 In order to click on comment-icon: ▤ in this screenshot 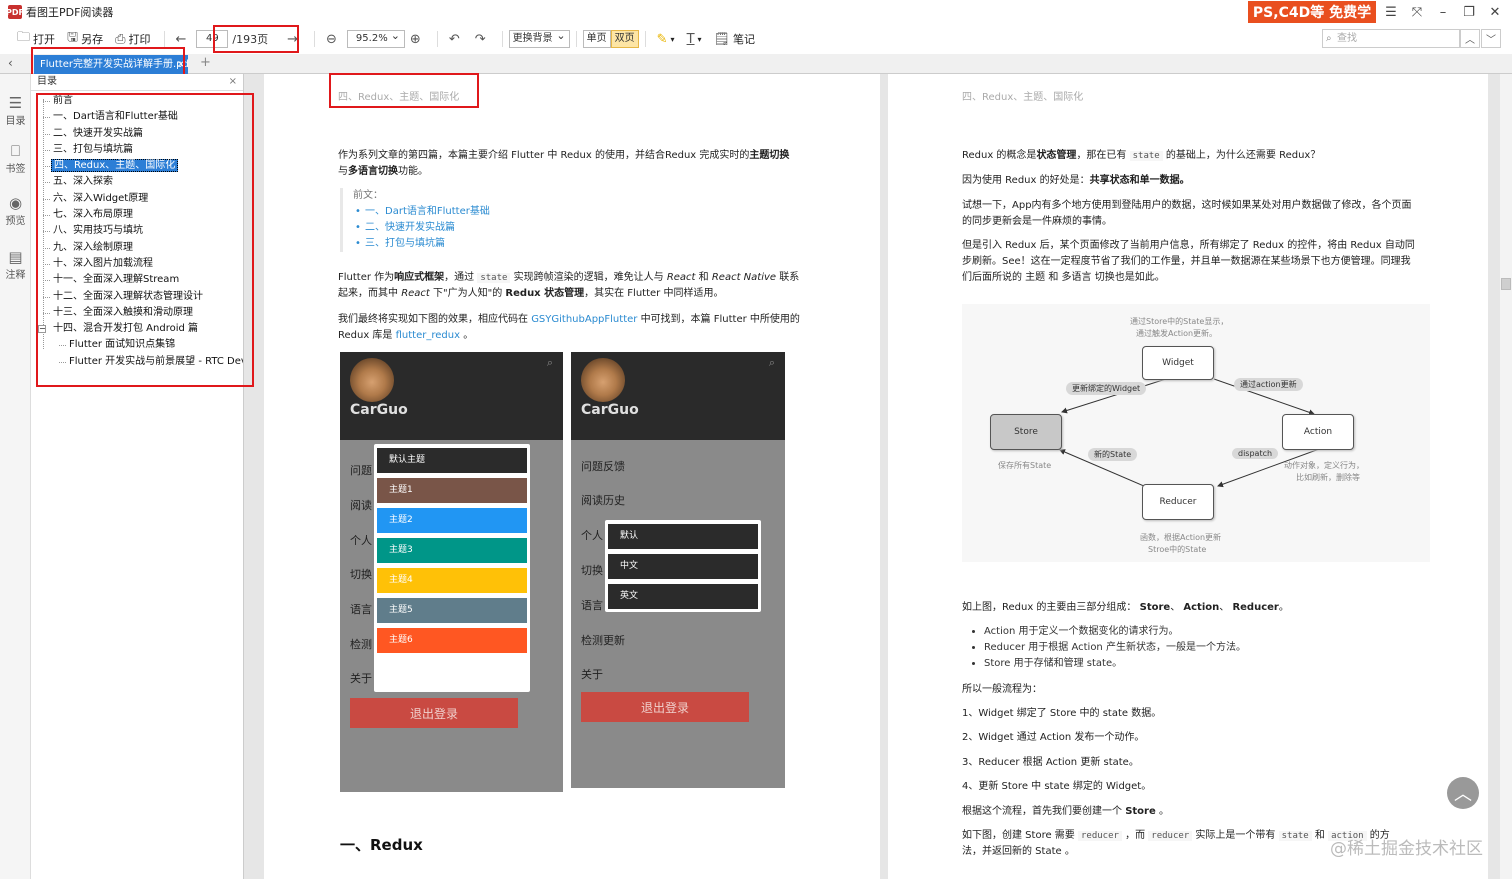, I will do `click(15, 257)`.